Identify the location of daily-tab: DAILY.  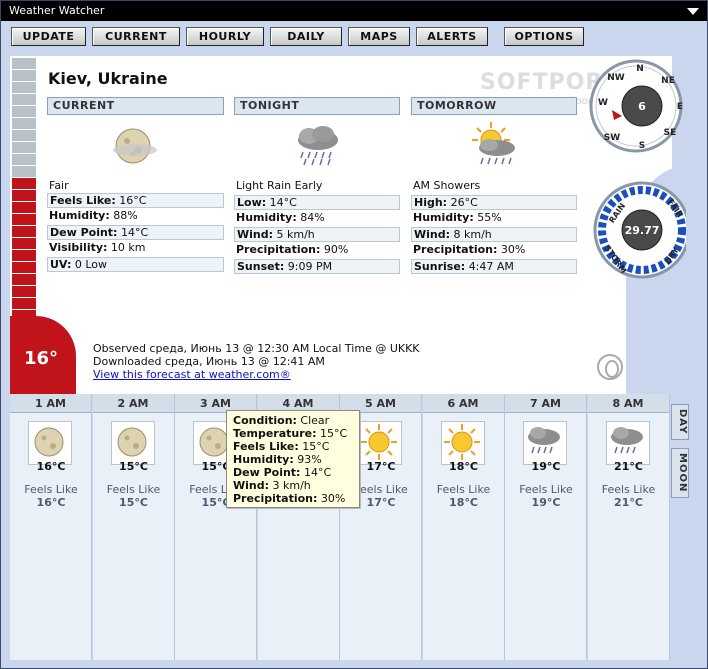
(306, 36).